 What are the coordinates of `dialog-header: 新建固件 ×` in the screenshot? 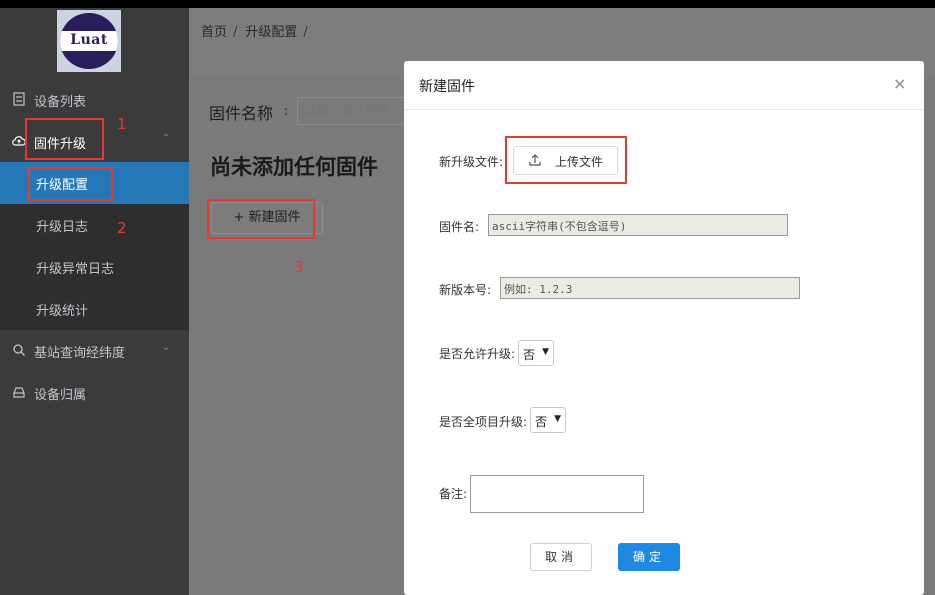 It's located at (664, 85).